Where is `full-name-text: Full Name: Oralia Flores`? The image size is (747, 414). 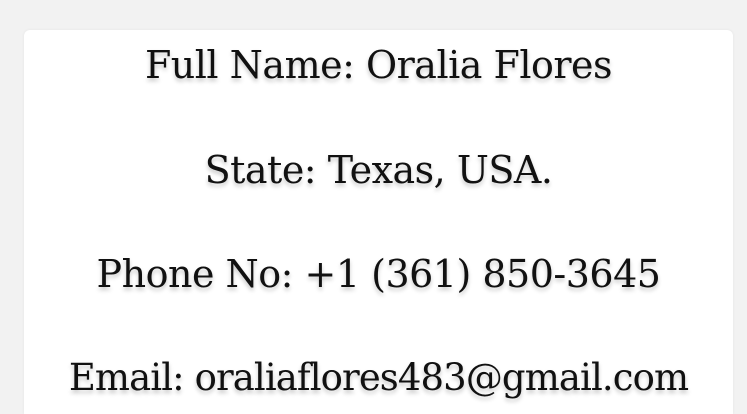
full-name-text: Full Name: Oralia Flores is located at coordinates (378, 65).